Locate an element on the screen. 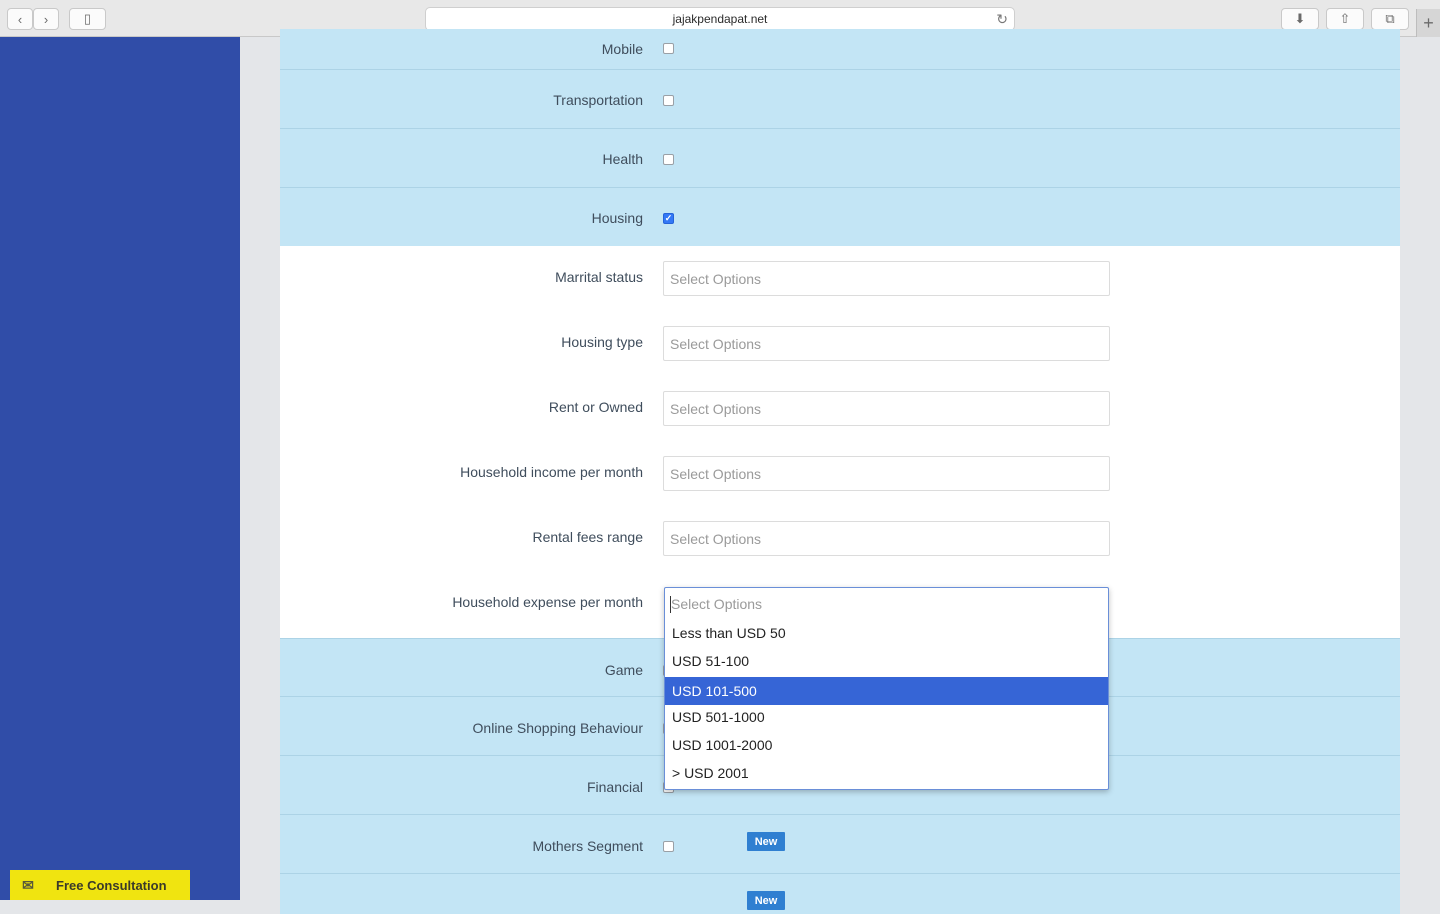 Image resolution: width=1440 pixels, height=914 pixels. interest-row-health: Health is located at coordinates (840, 158).